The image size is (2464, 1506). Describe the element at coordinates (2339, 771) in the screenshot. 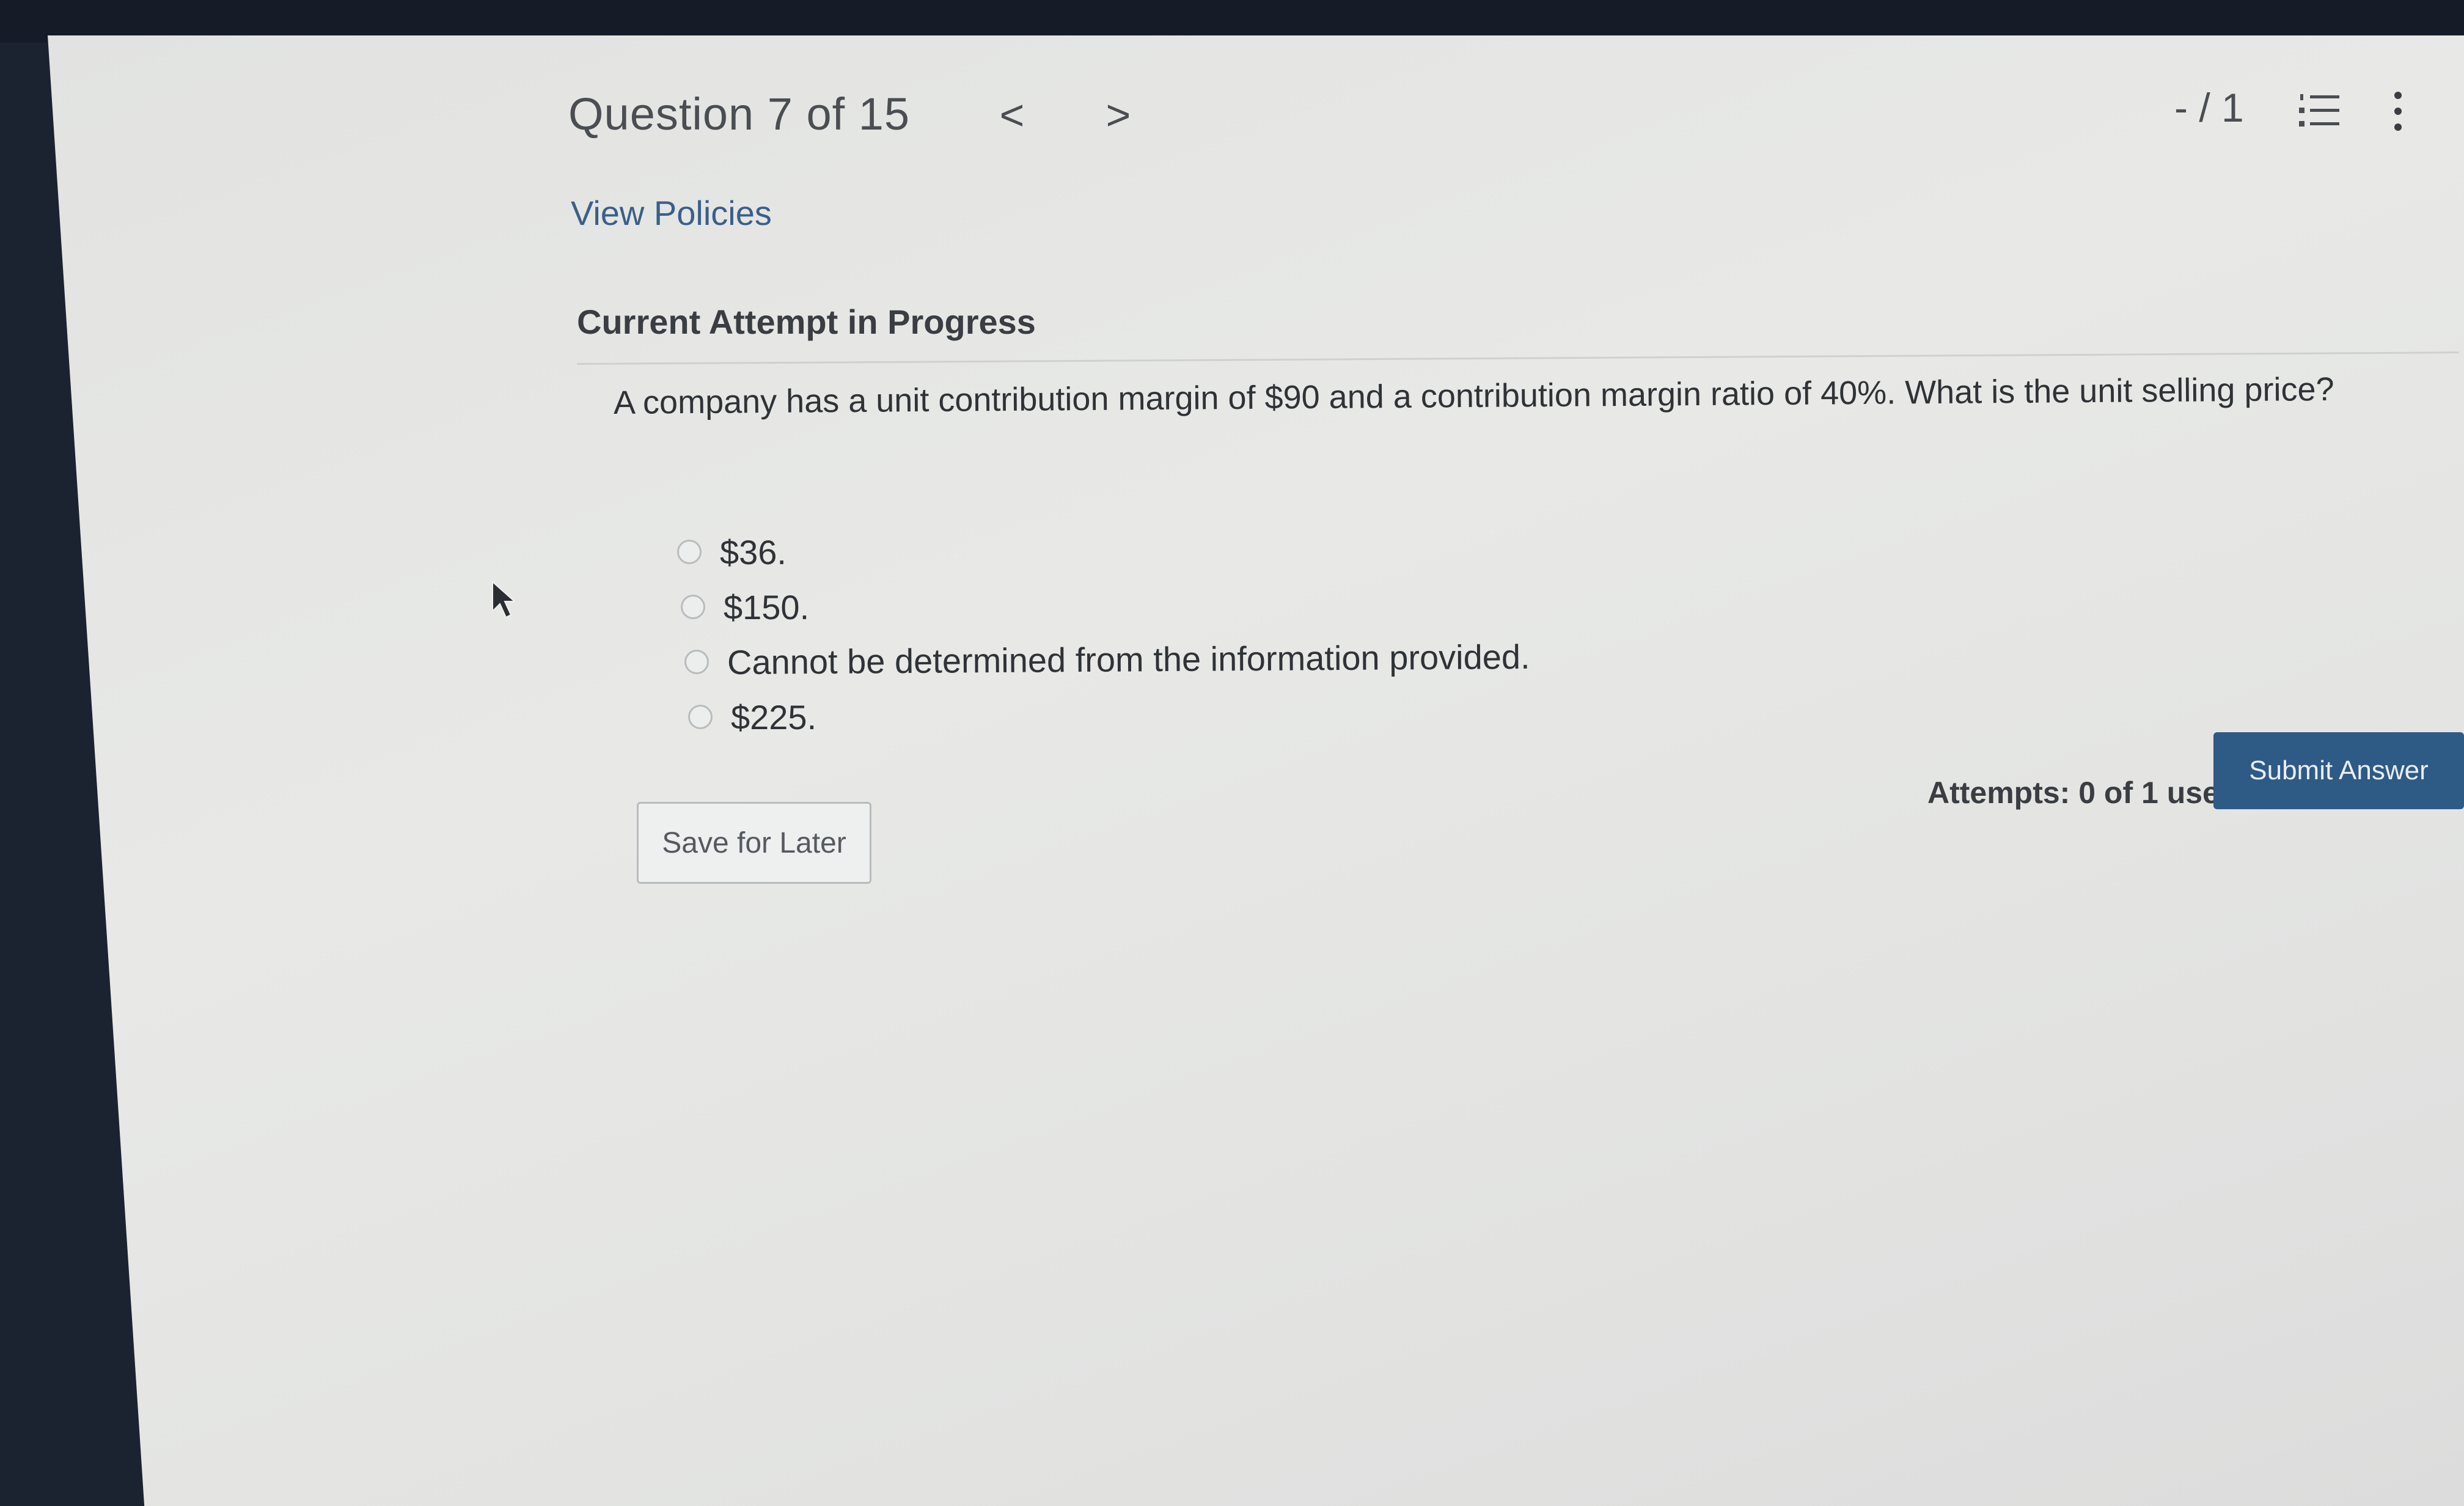

I see `submit-answer-button: Submit Answer` at that location.